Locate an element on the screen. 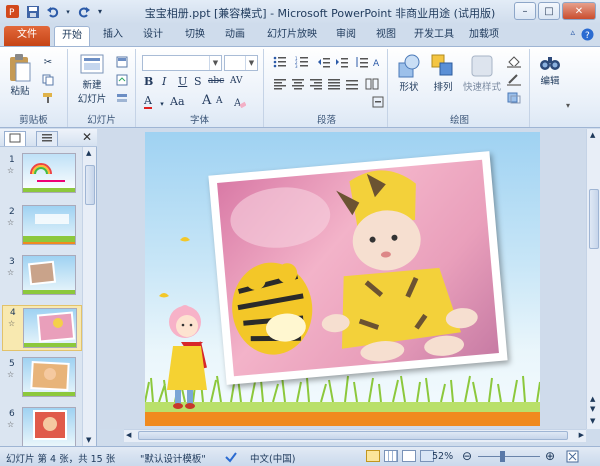  shrink-font-button: A is located at coordinates (219, 101).